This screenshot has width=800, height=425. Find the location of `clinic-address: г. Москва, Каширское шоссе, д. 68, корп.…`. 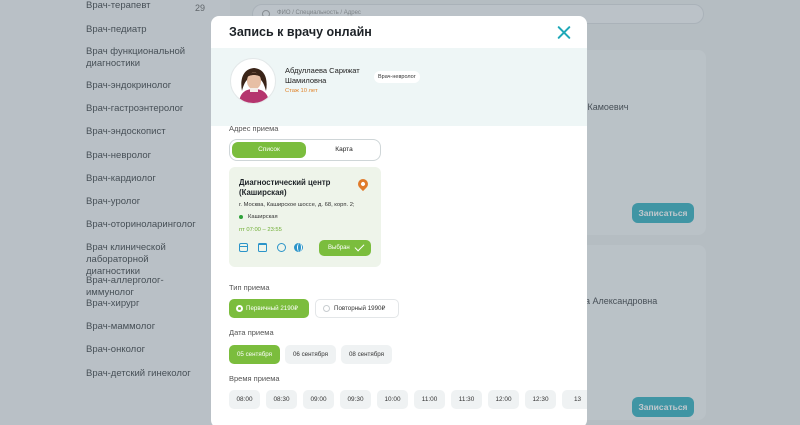

clinic-address: г. Москва, Каширское шоссе, д. 68, корп.… is located at coordinates (297, 205).